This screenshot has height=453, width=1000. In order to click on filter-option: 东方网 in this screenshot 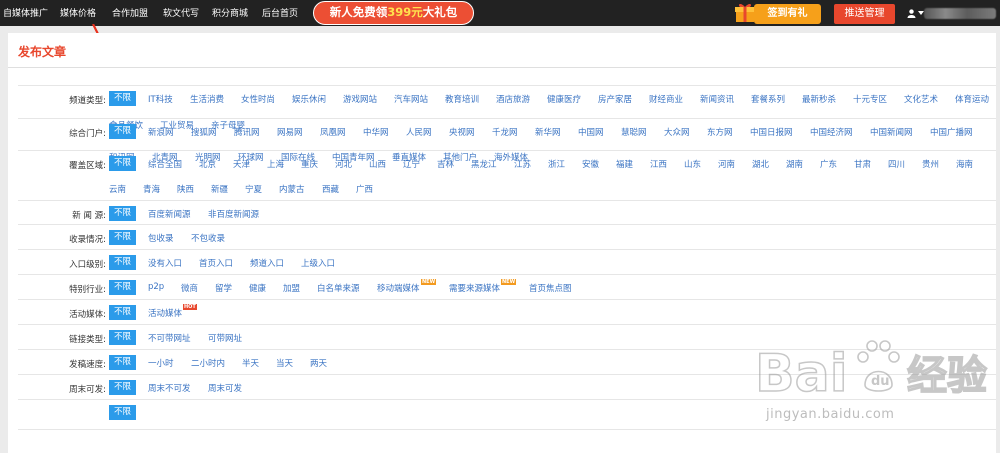, I will do `click(720, 132)`.